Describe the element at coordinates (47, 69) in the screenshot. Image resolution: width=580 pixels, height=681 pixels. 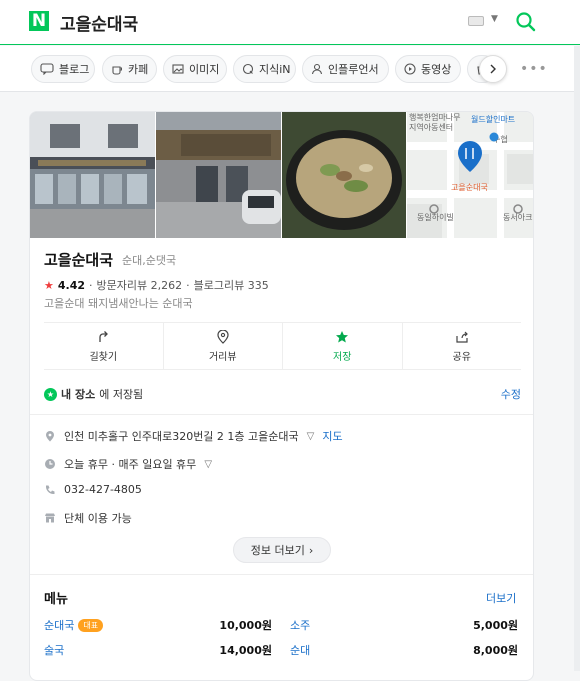
I see `blog-icon` at that location.